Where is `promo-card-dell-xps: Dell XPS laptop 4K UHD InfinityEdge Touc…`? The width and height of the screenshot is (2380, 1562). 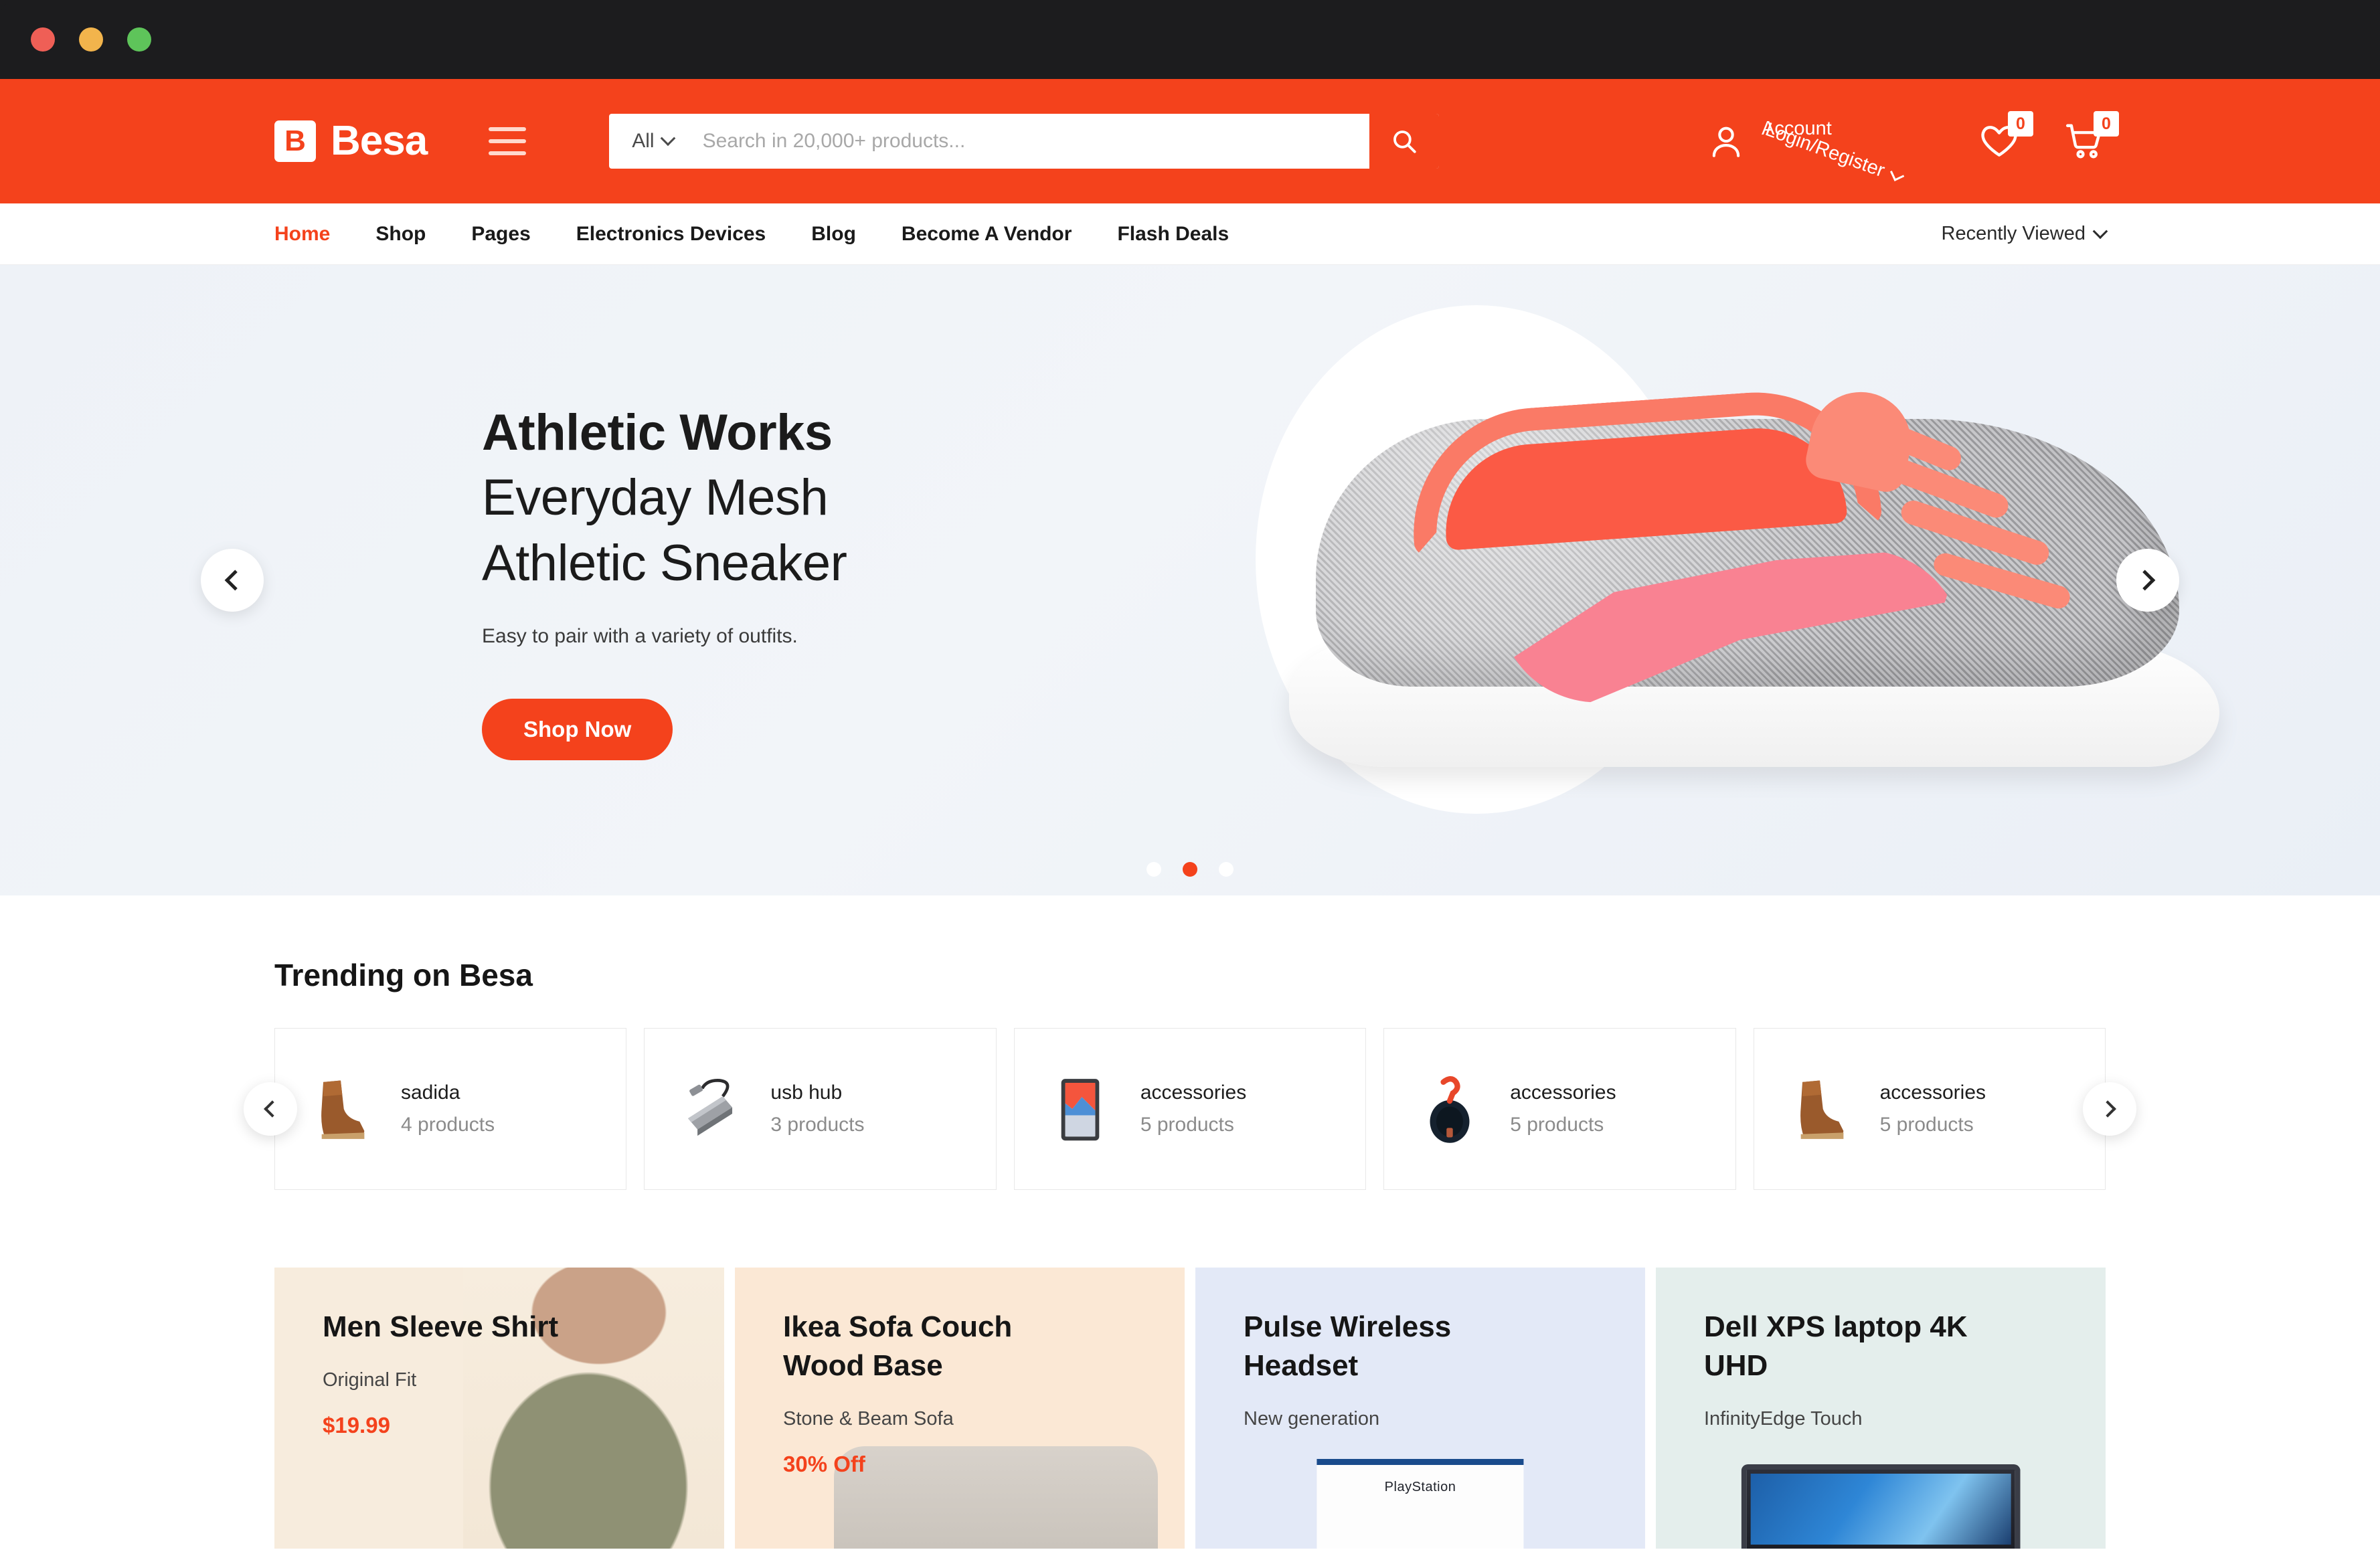
promo-card-dell-xps: Dell XPS laptop 4K UHD InfinityEdge Touc… is located at coordinates (1881, 1408).